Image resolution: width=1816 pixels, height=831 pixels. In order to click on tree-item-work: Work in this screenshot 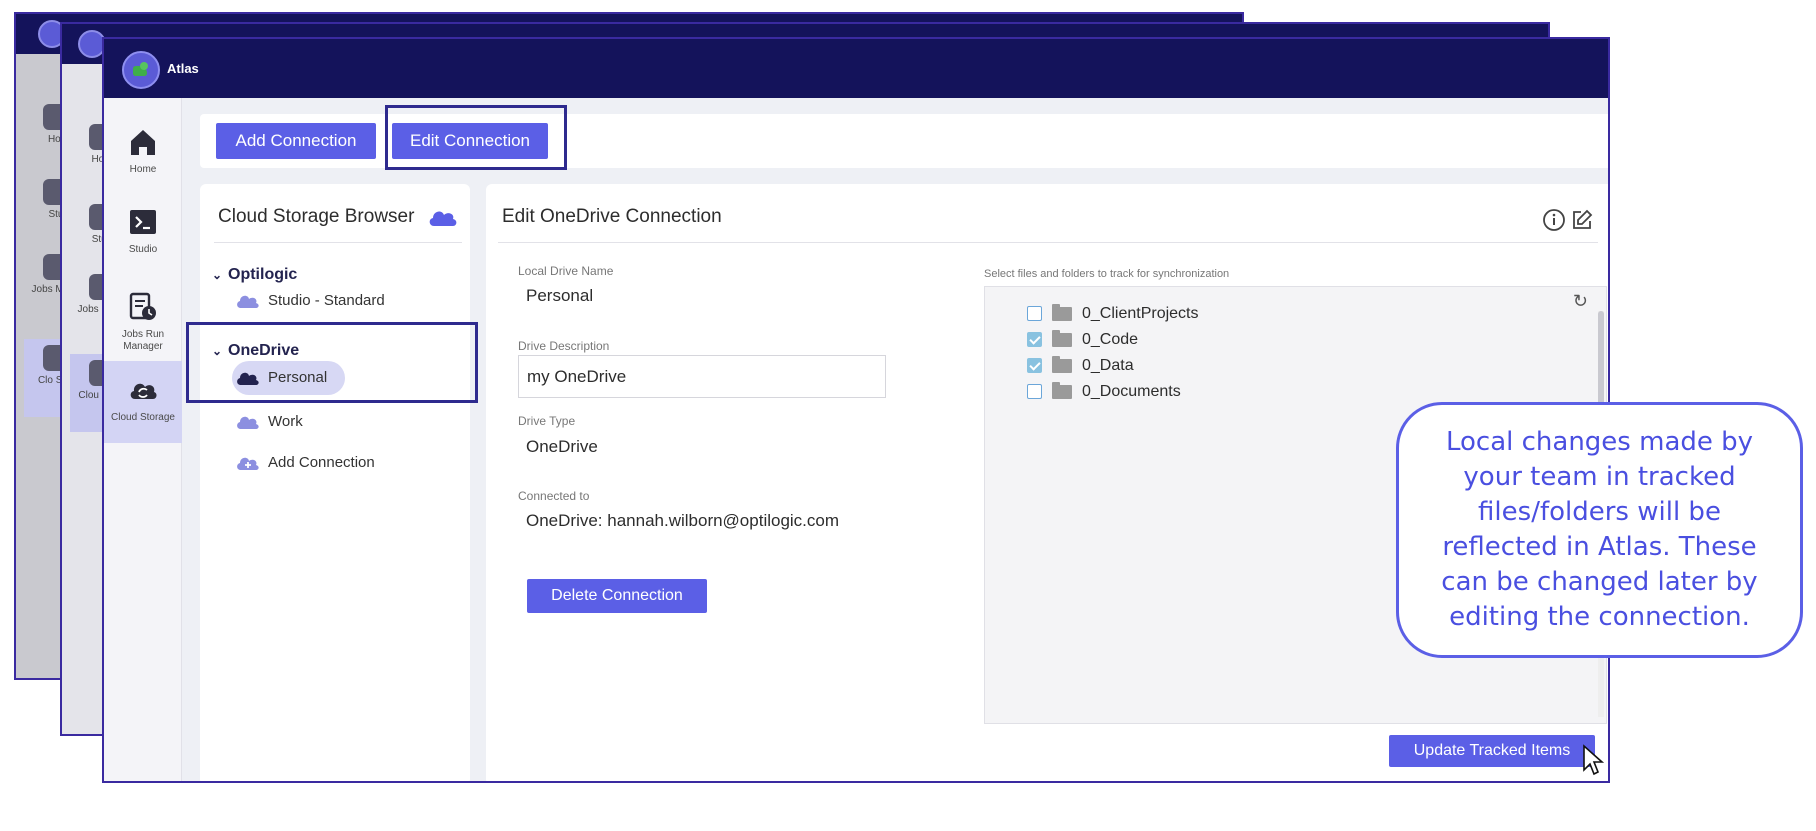, I will do `click(269, 422)`.